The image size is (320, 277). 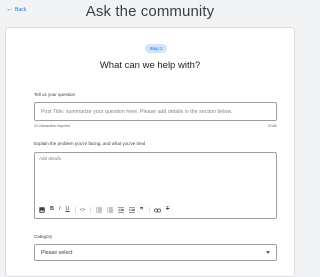 What do you see at coordinates (57, 252) in the screenshot?
I see `category-selected-value: Please select` at bounding box center [57, 252].